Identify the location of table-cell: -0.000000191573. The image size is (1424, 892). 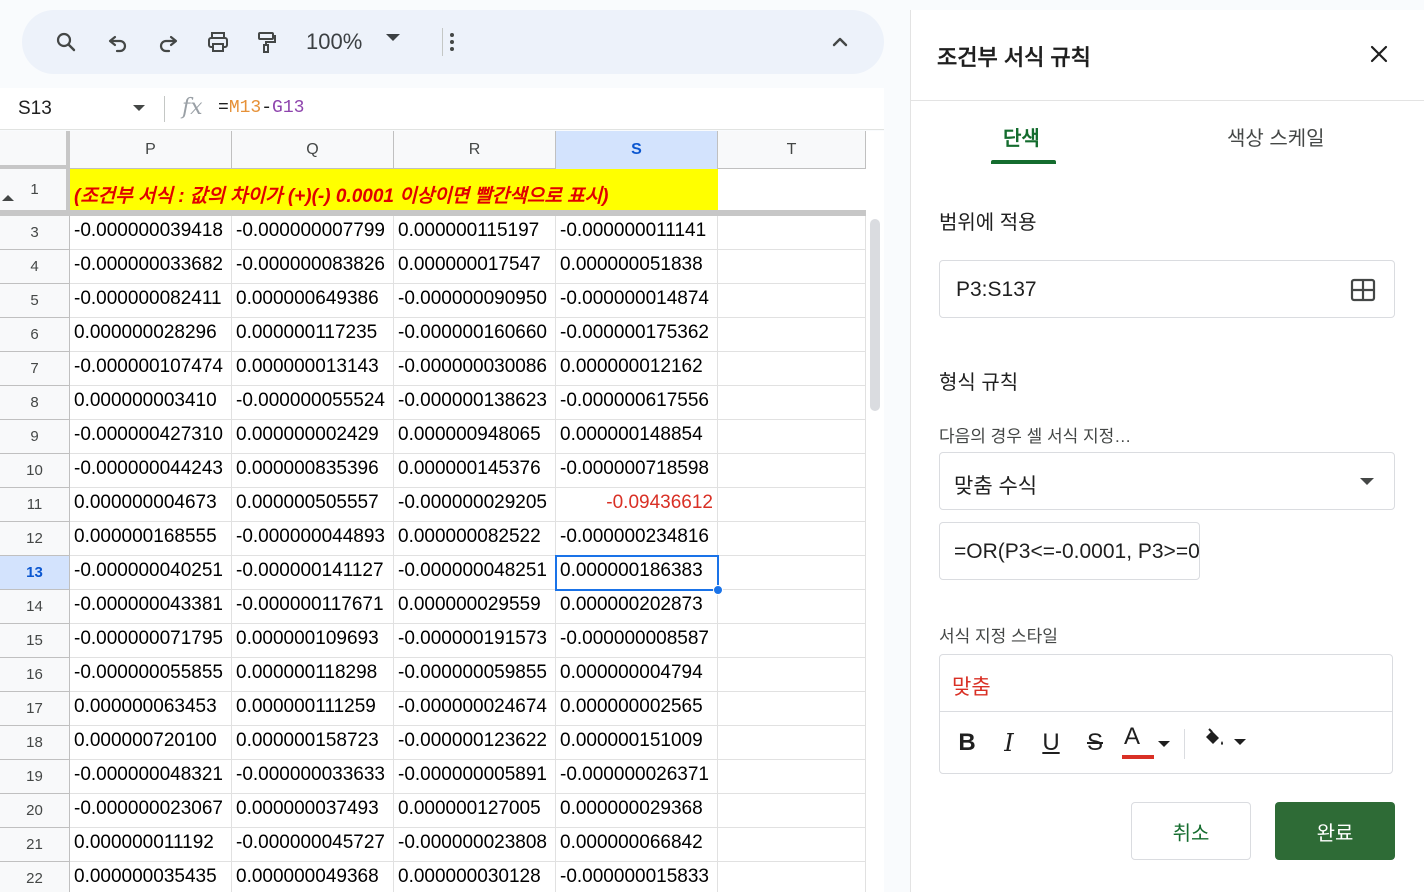
(475, 641).